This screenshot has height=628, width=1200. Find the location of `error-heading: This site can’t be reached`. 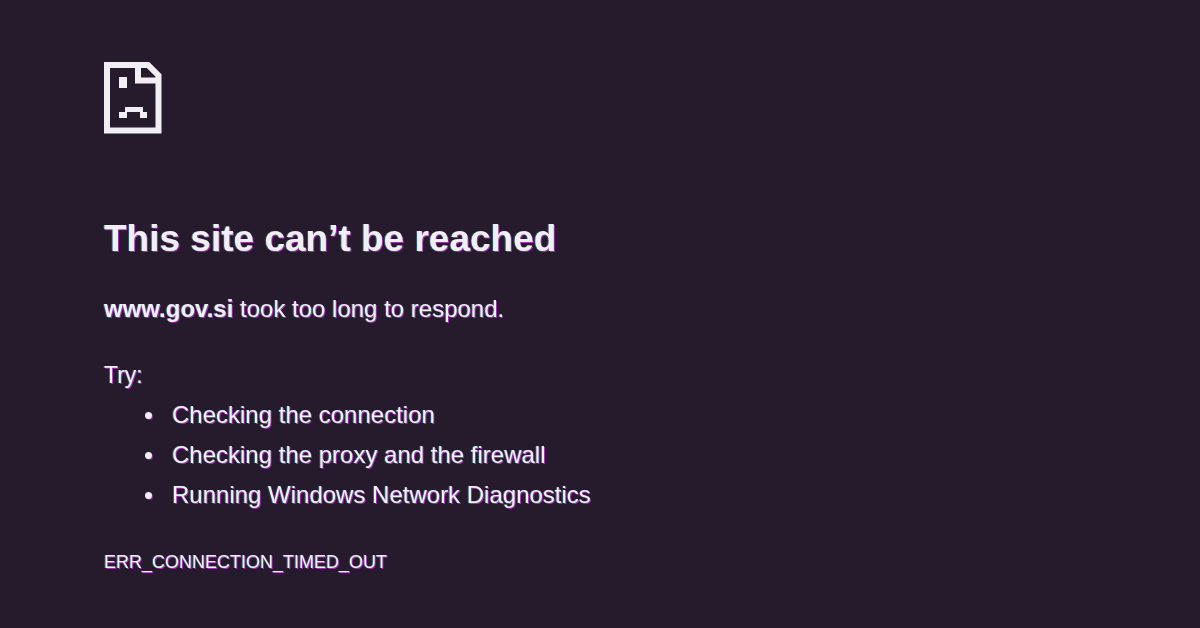

error-heading: This site can’t be reached is located at coordinates (330, 239).